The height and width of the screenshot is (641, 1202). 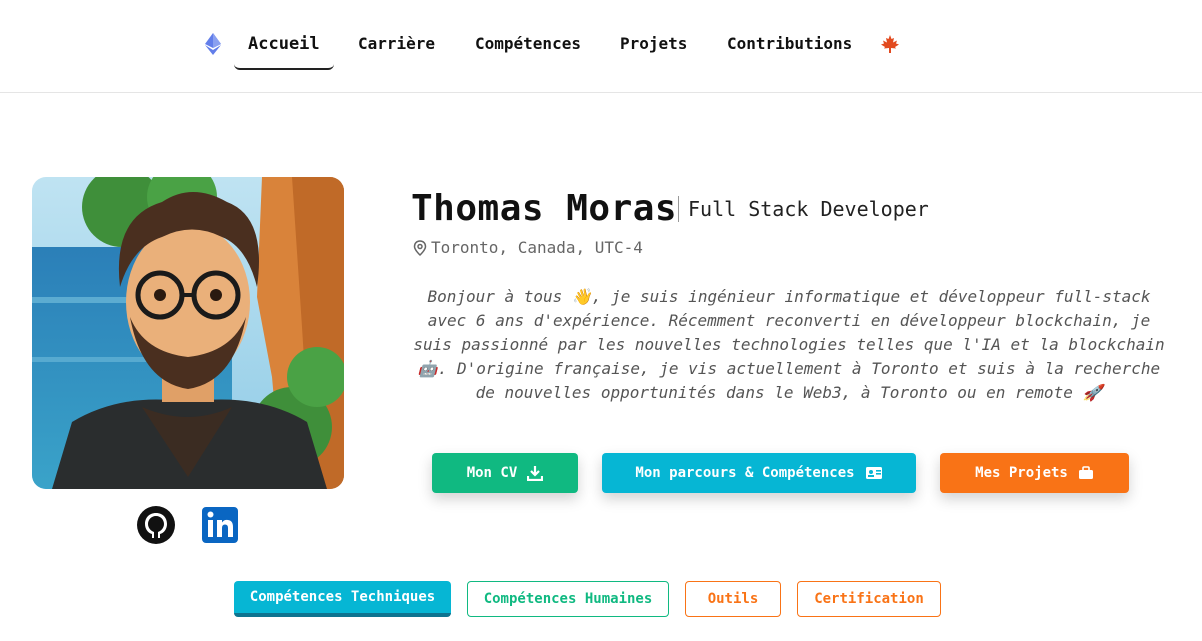 I want to click on location-text: Toronto, Canada, UTC-4, so click(x=537, y=247).